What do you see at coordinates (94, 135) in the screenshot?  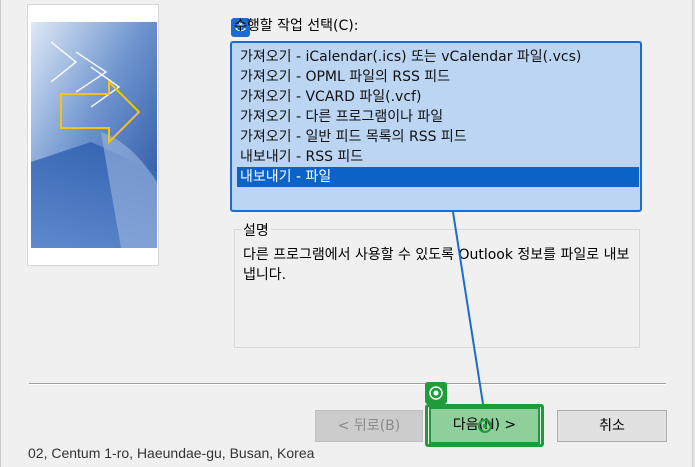 I see `wizard-illustration` at bounding box center [94, 135].